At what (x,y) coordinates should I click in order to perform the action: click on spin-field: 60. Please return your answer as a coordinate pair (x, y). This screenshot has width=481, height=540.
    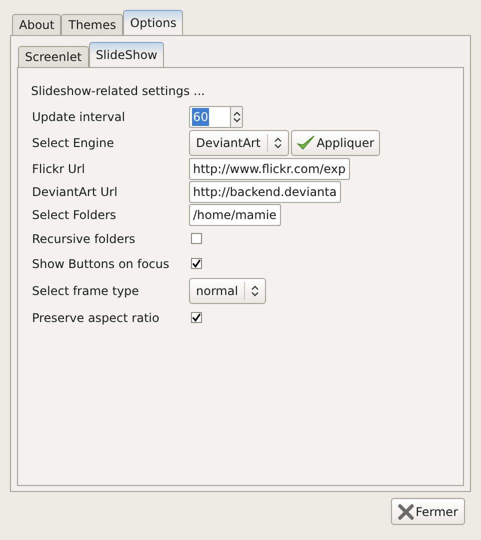
    Looking at the image, I should click on (216, 117).